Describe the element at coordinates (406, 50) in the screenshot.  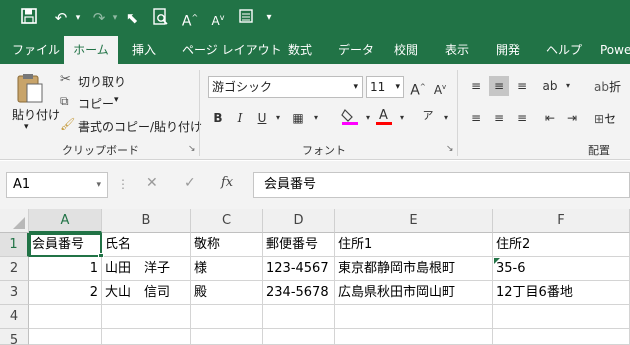
I see `tab-review: 校閲` at that location.